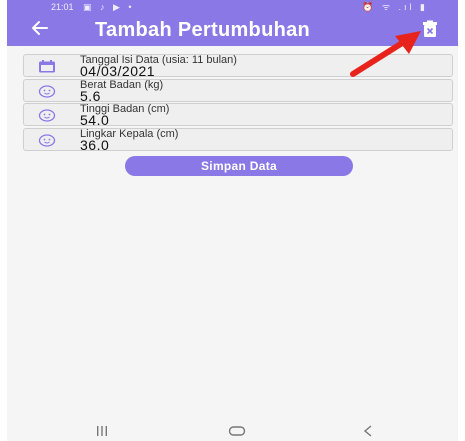 This screenshot has width=465, height=441. Describe the element at coordinates (109, 7) in the screenshot. I see `notification-icons: ▣ ♪ ▶ •` at that location.